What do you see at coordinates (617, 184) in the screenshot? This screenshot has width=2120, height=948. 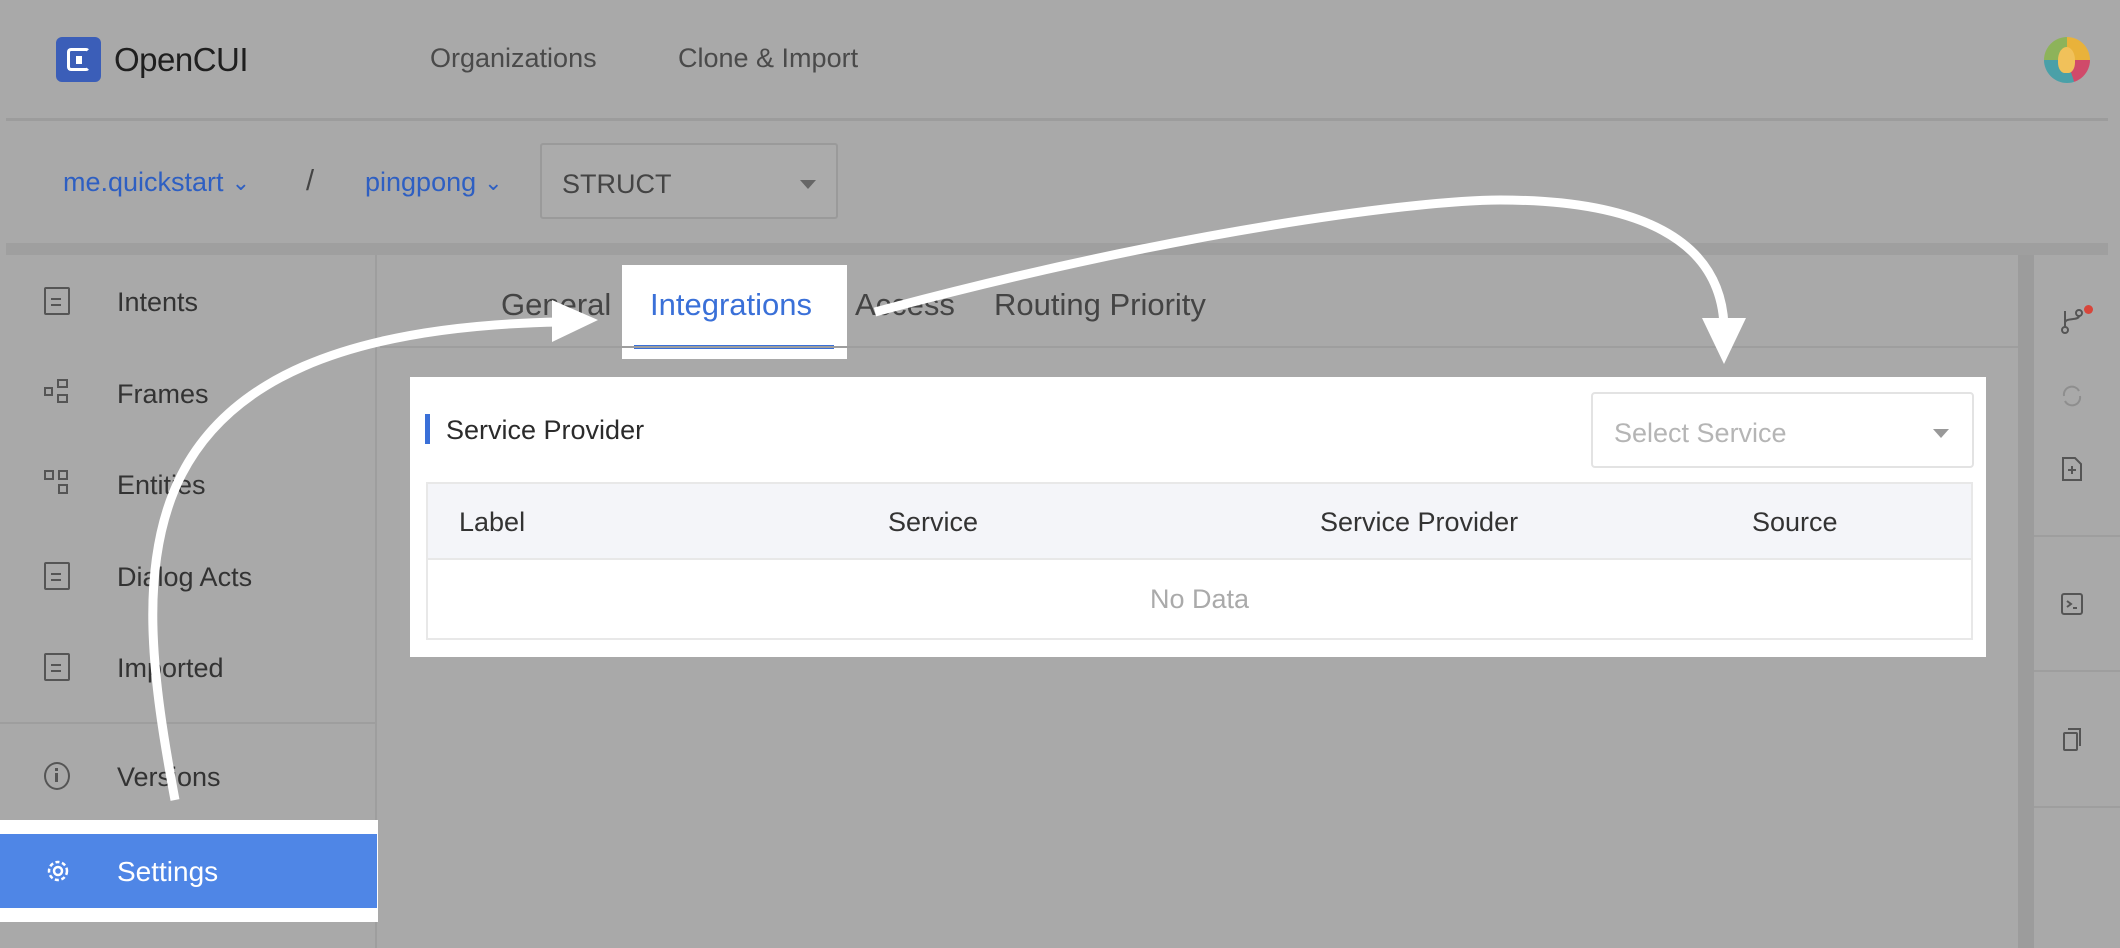 I see `type-select-value: STRUCT` at bounding box center [617, 184].